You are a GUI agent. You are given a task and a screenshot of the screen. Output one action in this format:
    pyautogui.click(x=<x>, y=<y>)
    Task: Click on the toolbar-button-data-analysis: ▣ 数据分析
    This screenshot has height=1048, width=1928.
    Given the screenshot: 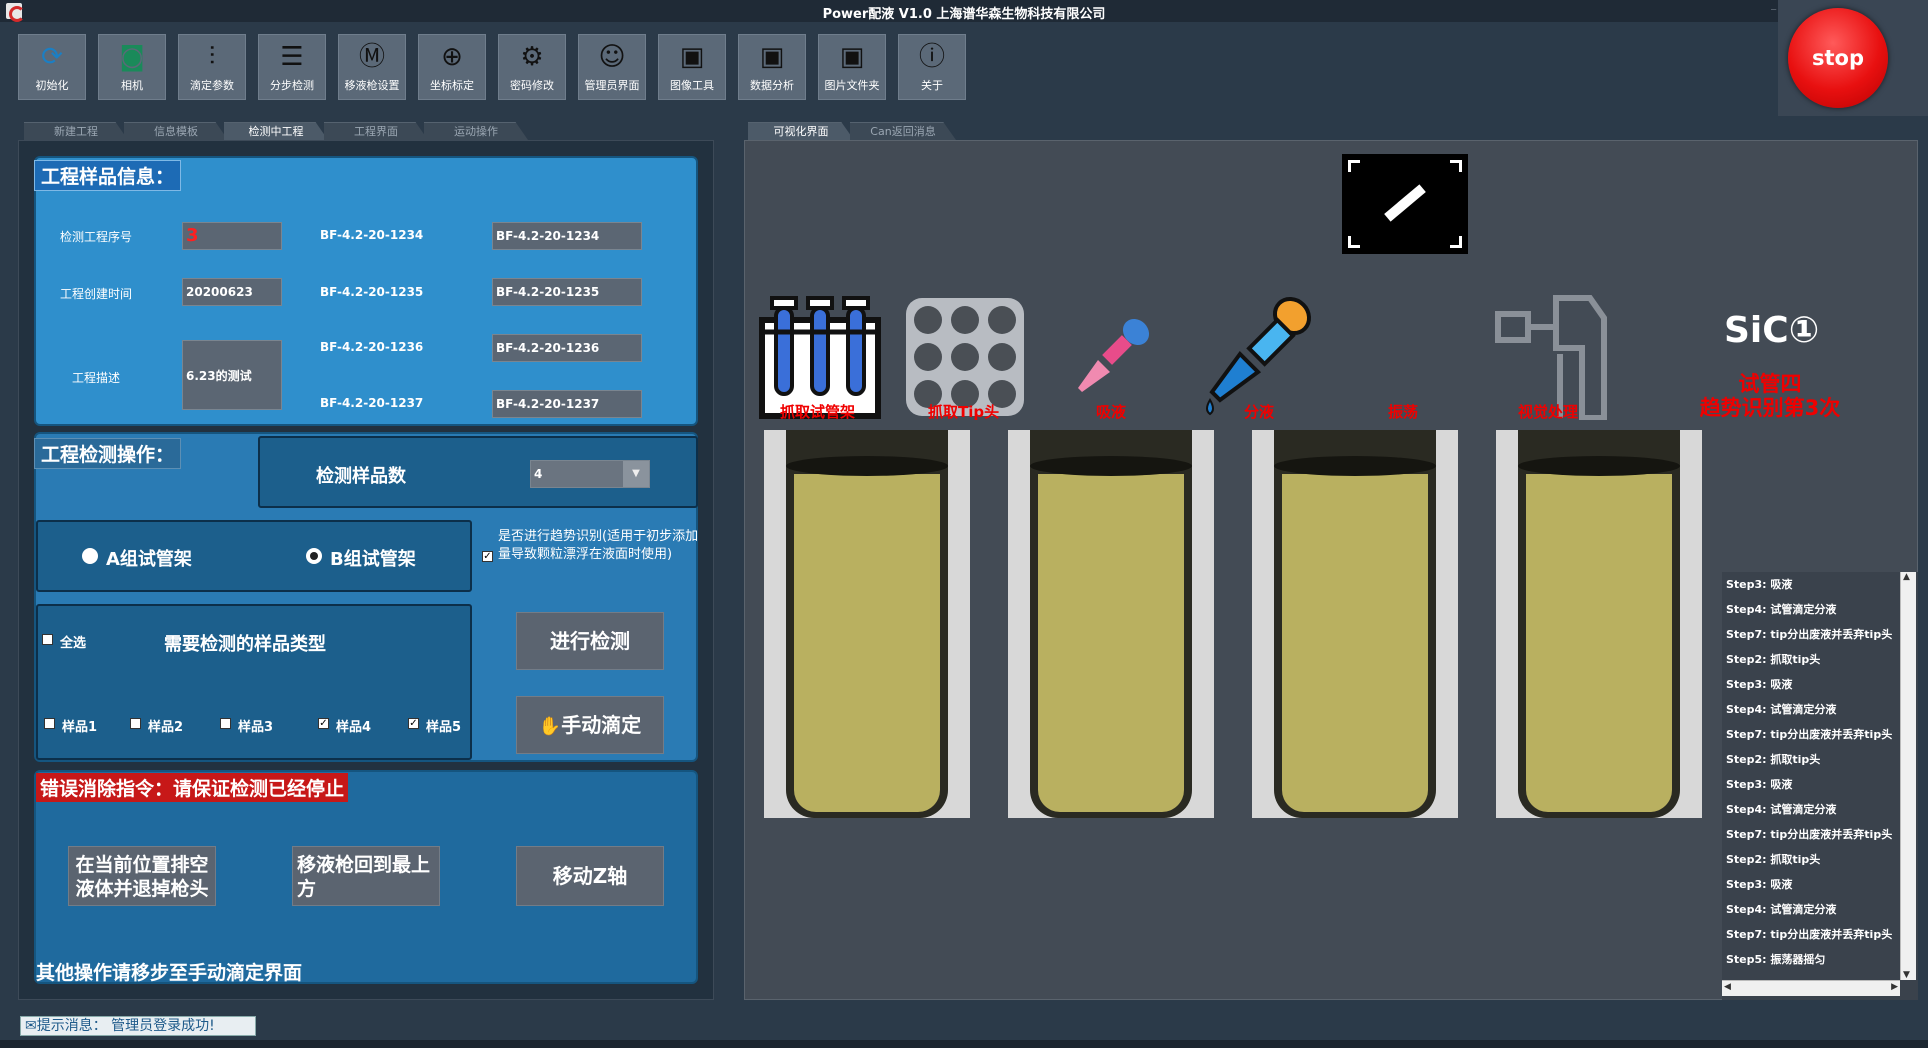 What is the action you would take?
    pyautogui.click(x=772, y=67)
    